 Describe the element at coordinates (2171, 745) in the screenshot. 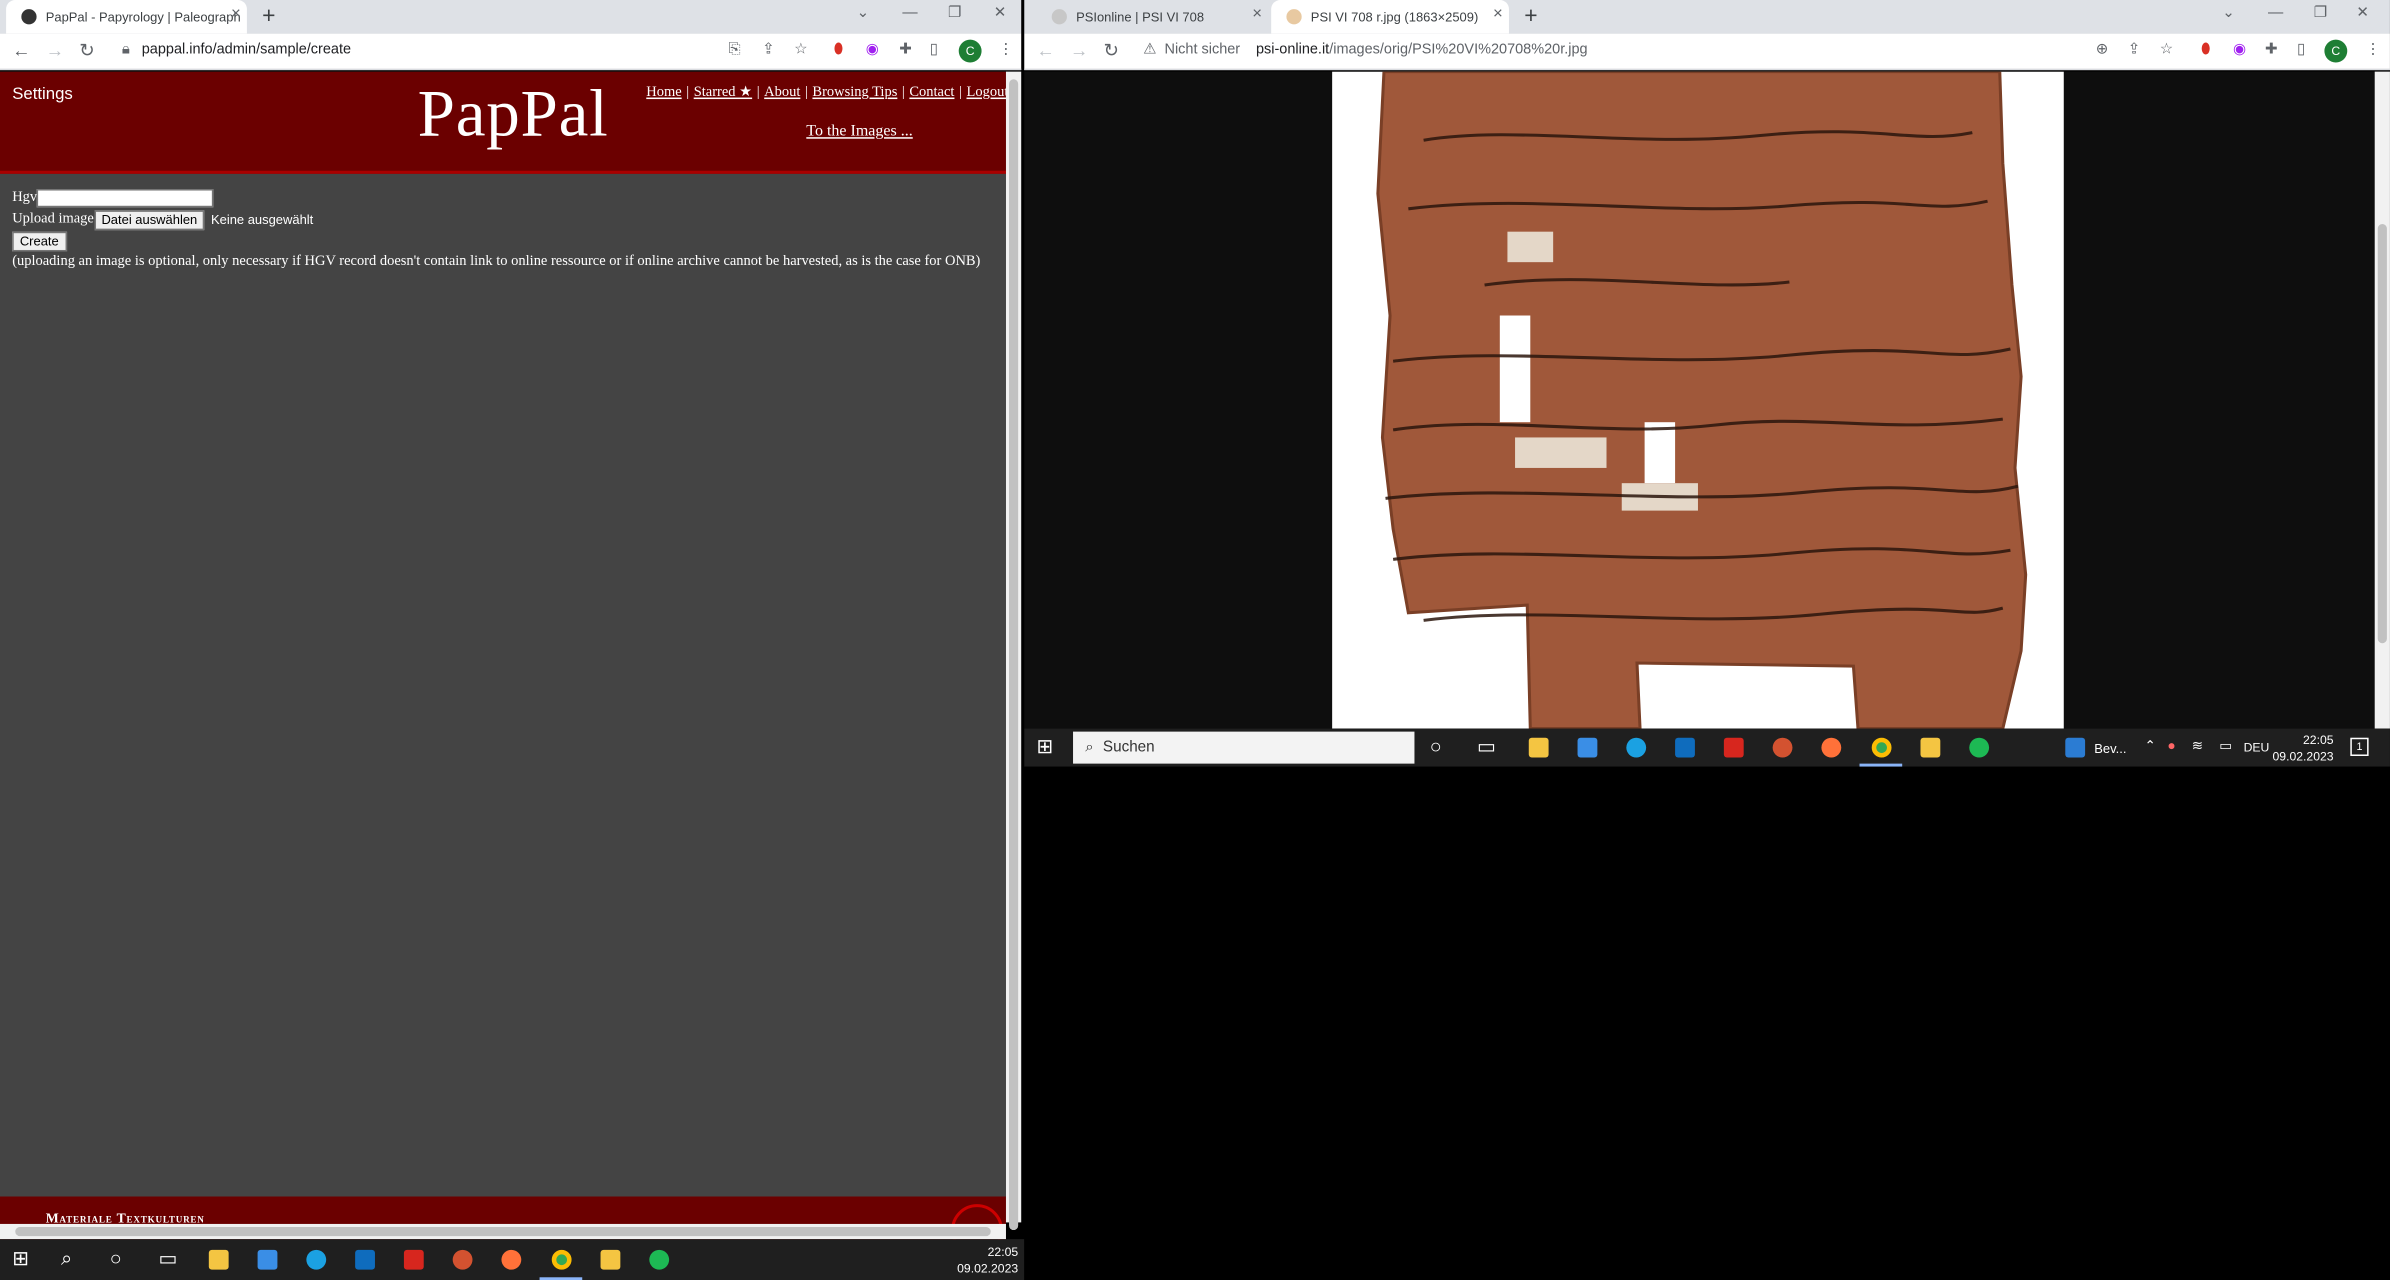

I see `tray-app-icon: ●` at that location.